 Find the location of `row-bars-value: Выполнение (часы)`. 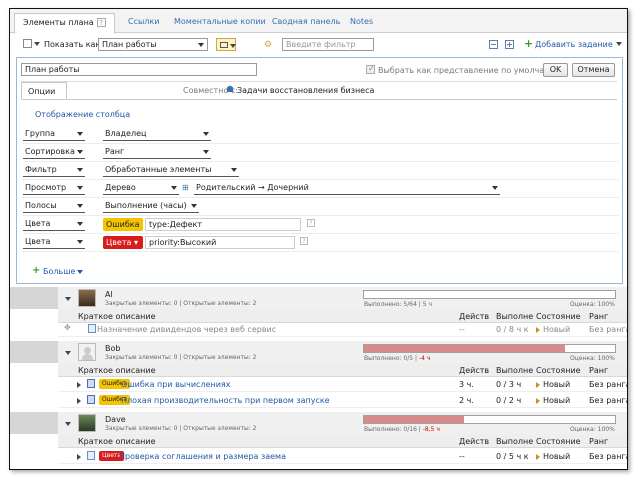

row-bars-value: Выполнение (часы) is located at coordinates (151, 206).